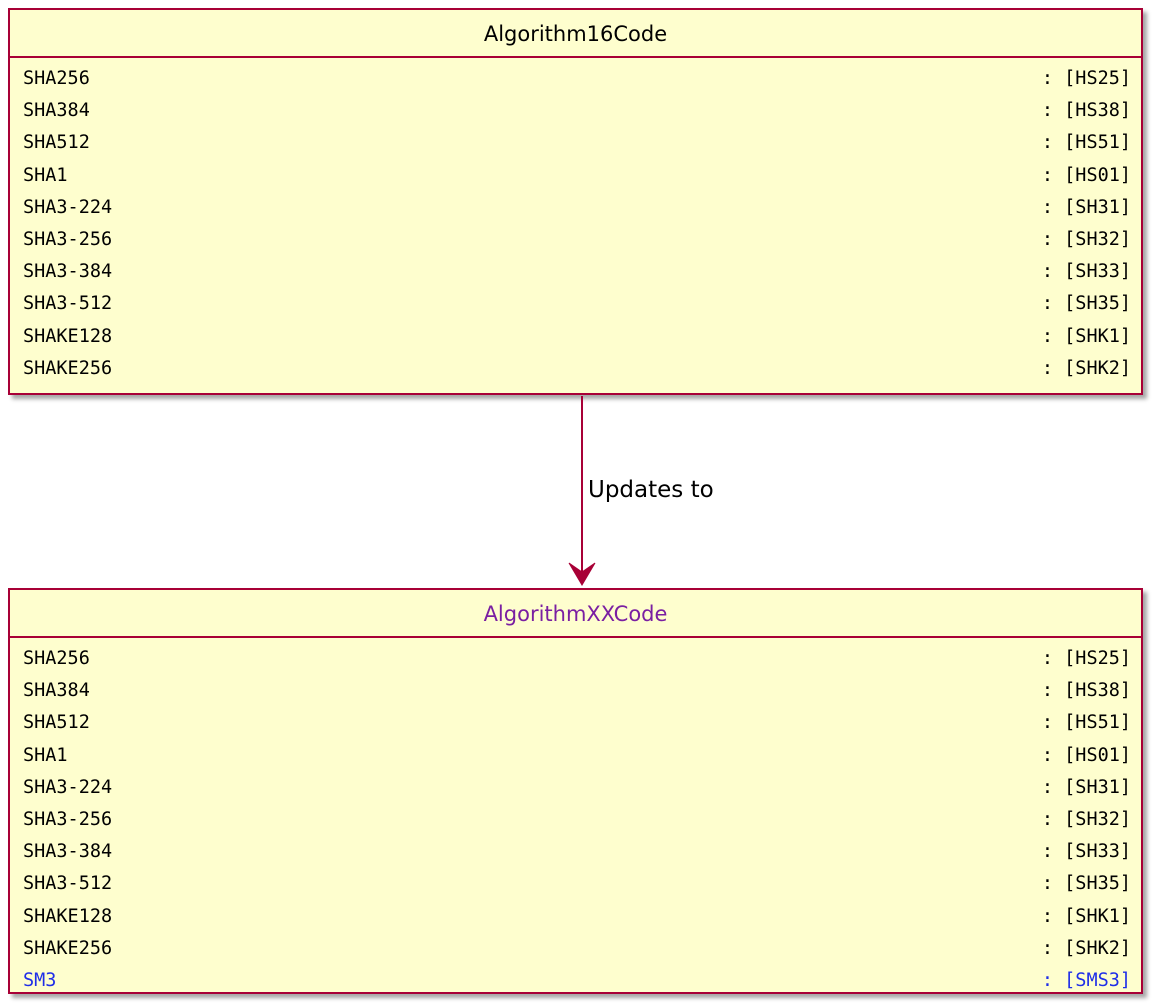 The height and width of the screenshot is (1003, 1162). What do you see at coordinates (575, 34) in the screenshot?
I see `class-title-algorithm16code: Algorithm16Code` at bounding box center [575, 34].